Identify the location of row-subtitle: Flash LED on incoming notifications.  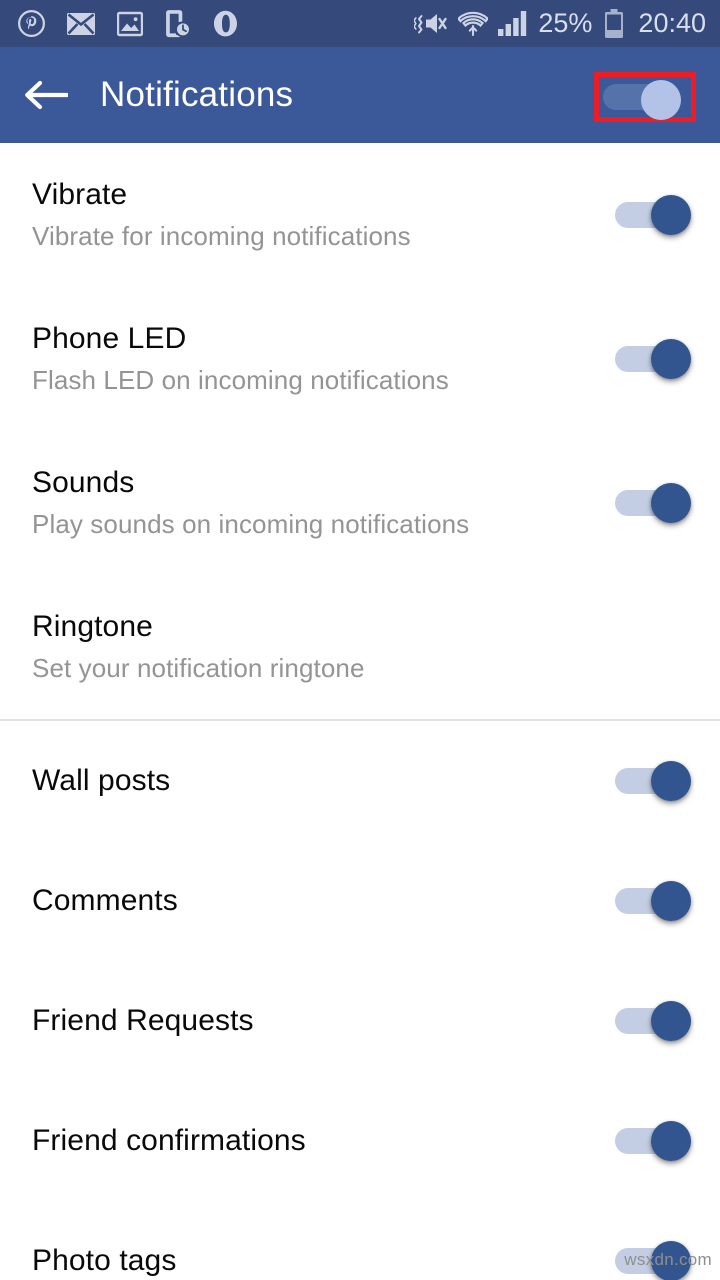
(240, 380).